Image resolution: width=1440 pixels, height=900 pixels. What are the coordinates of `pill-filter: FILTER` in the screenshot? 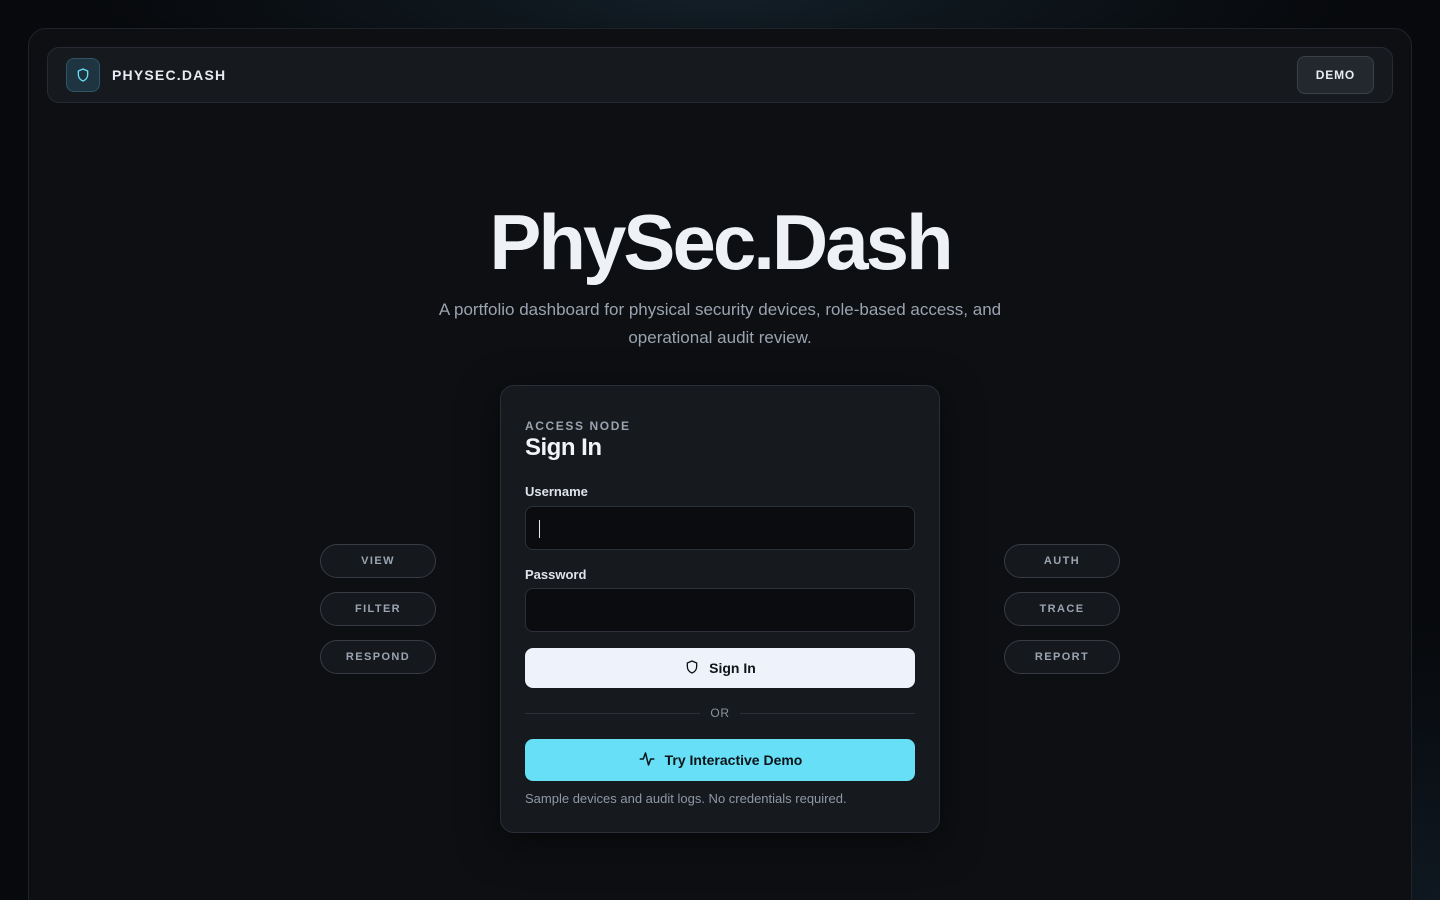 It's located at (378, 609).